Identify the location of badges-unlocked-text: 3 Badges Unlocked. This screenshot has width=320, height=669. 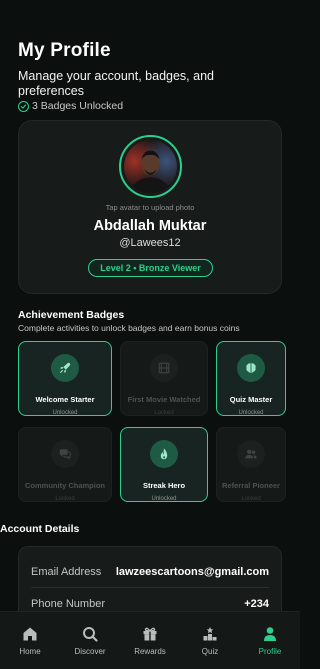
(78, 106).